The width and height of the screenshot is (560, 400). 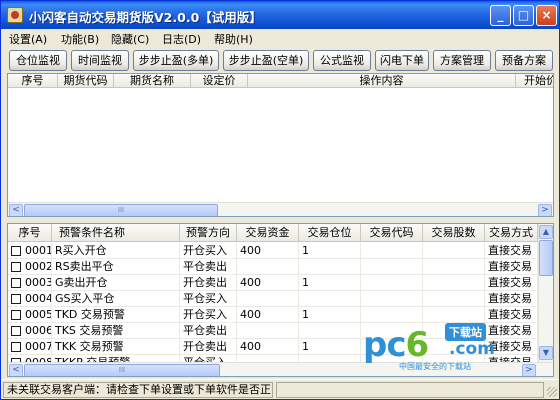 I want to click on cell-alert-name: TKS 交易预警, so click(x=116, y=331).